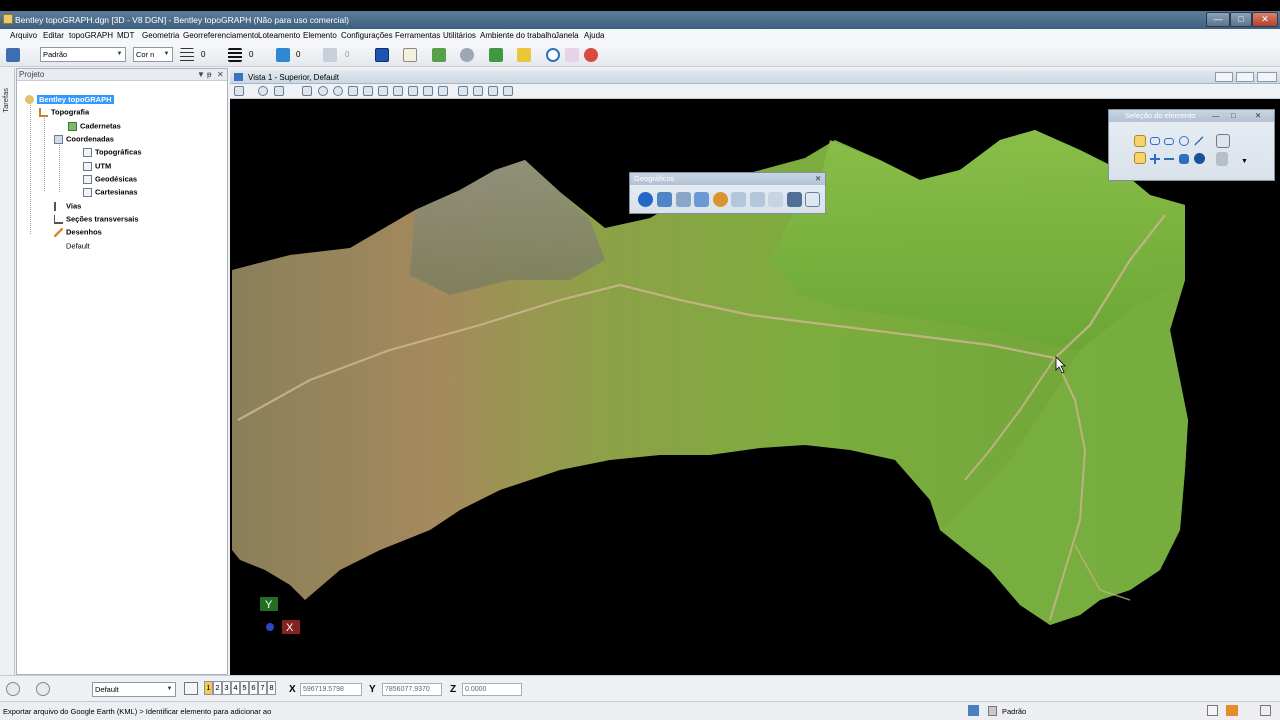 The width and height of the screenshot is (1280, 720). What do you see at coordinates (330, 55) in the screenshot?
I see `priority-icon` at bounding box center [330, 55].